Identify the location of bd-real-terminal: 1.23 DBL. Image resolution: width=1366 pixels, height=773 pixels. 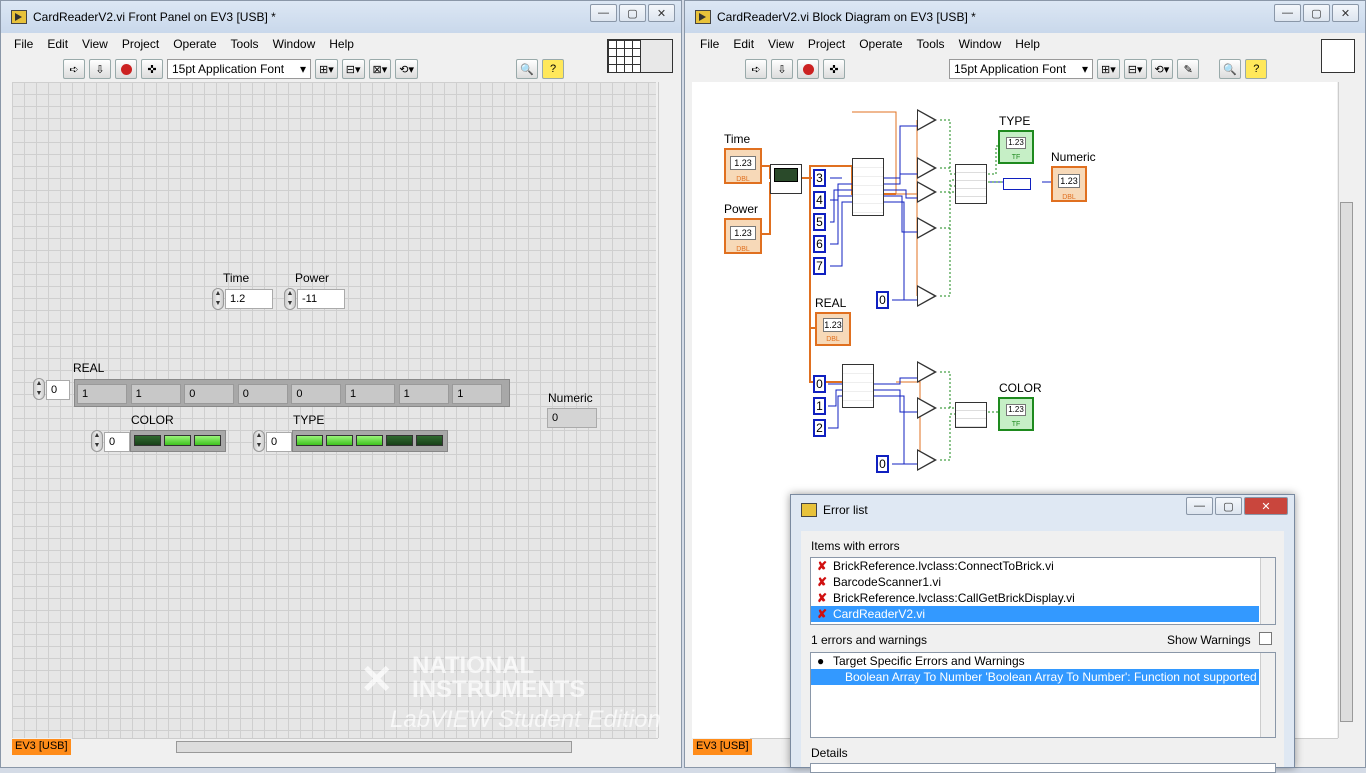
(833, 329).